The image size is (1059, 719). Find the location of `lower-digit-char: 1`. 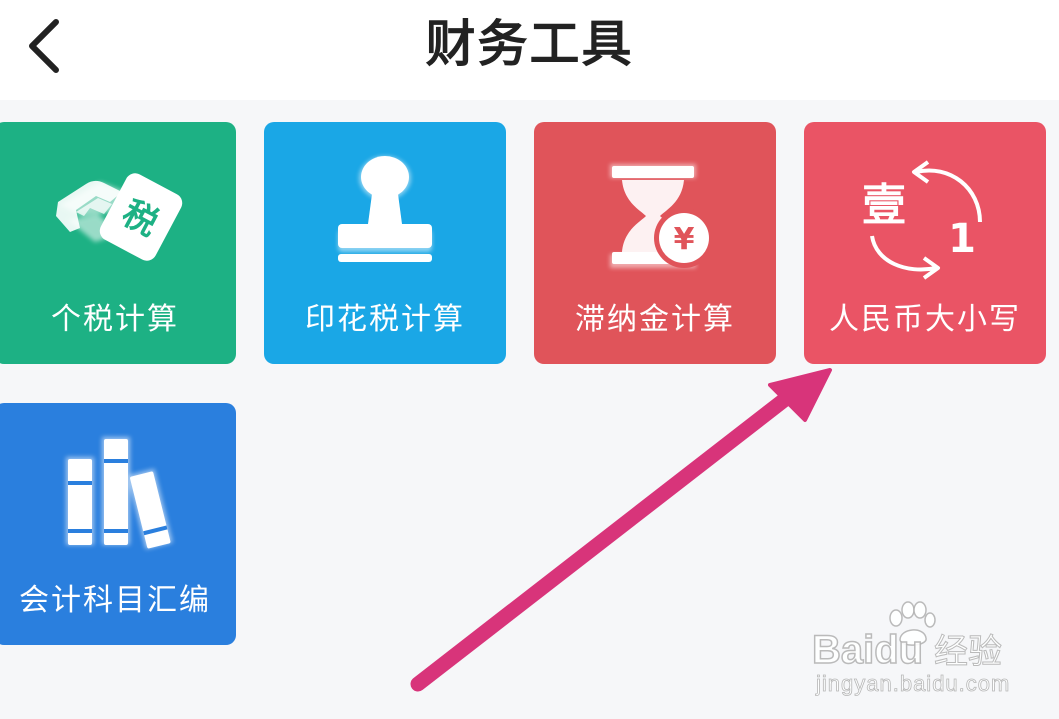

lower-digit-char: 1 is located at coordinates (962, 239).